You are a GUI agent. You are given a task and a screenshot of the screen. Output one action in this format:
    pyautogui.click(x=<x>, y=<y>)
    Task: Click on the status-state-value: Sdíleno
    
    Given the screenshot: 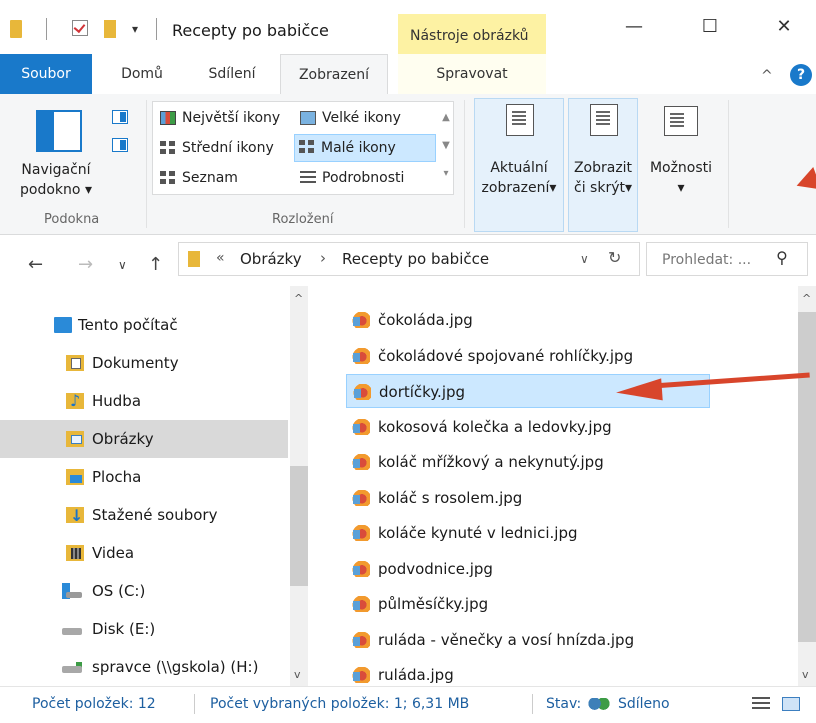 What is the action you would take?
    pyautogui.click(x=644, y=704)
    